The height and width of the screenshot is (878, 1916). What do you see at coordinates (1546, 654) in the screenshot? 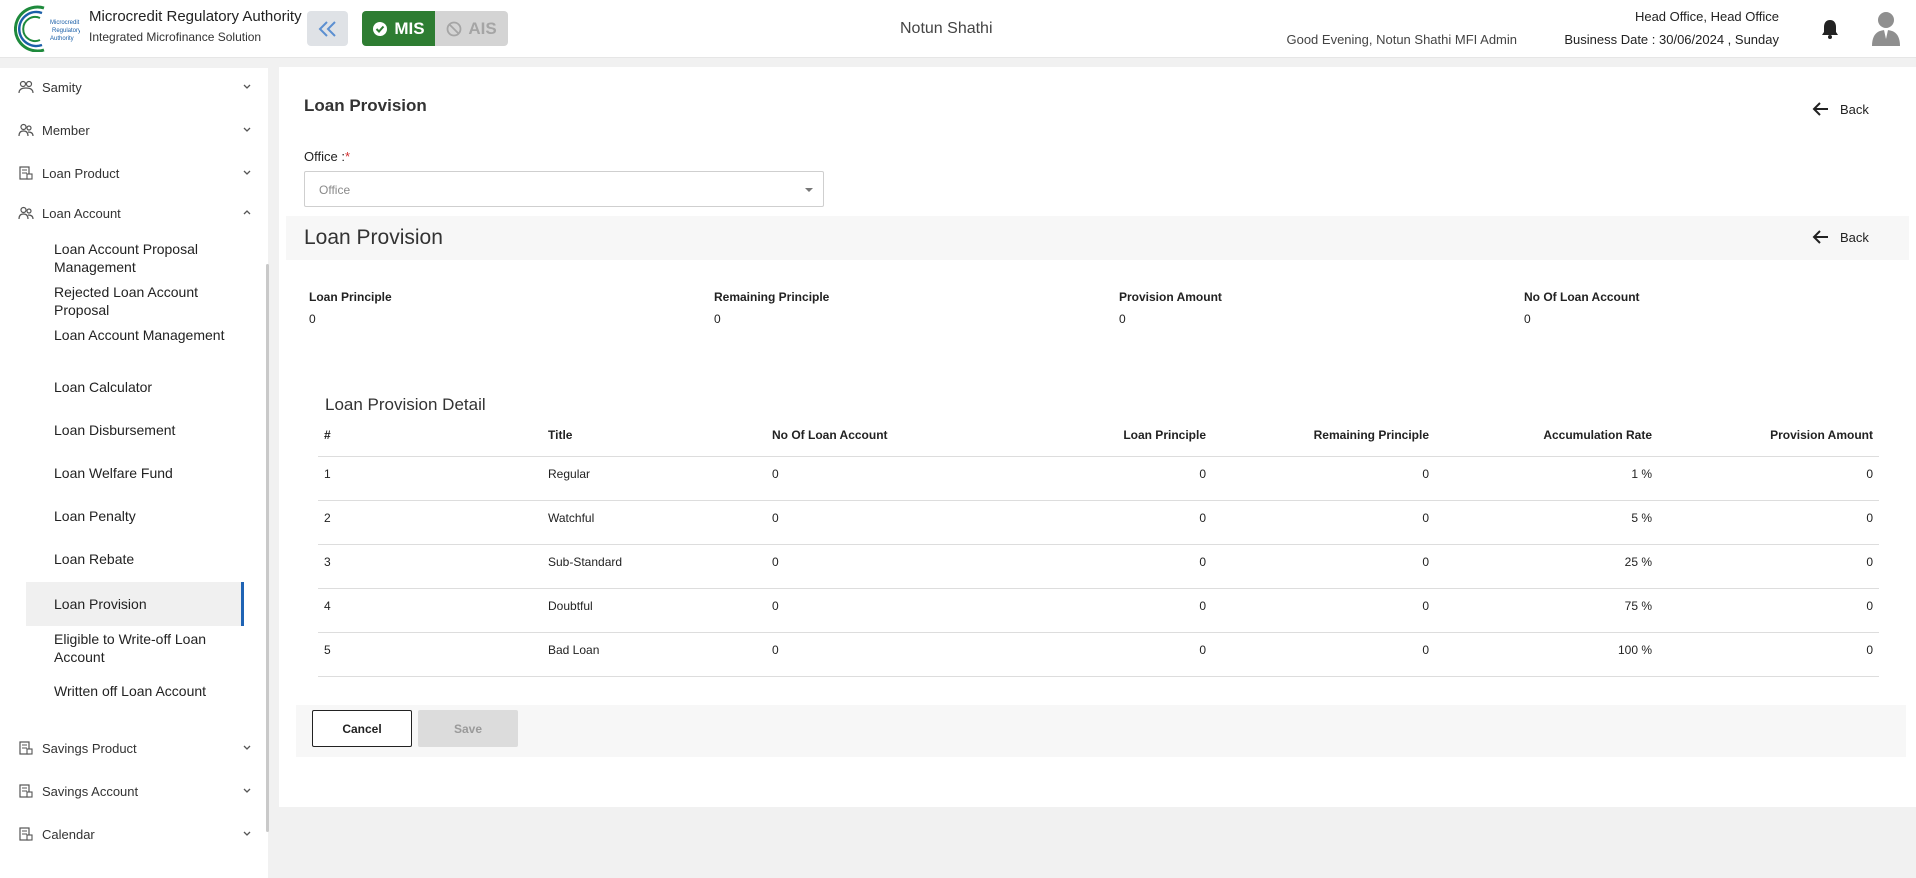
I see `cell-accumulation-rate: 100 %` at bounding box center [1546, 654].